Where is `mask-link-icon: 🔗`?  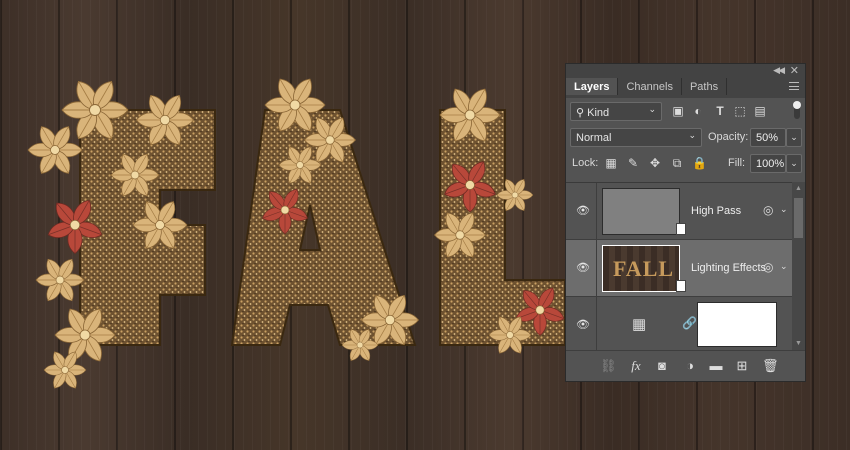
mask-link-icon: 🔗 is located at coordinates (689, 323).